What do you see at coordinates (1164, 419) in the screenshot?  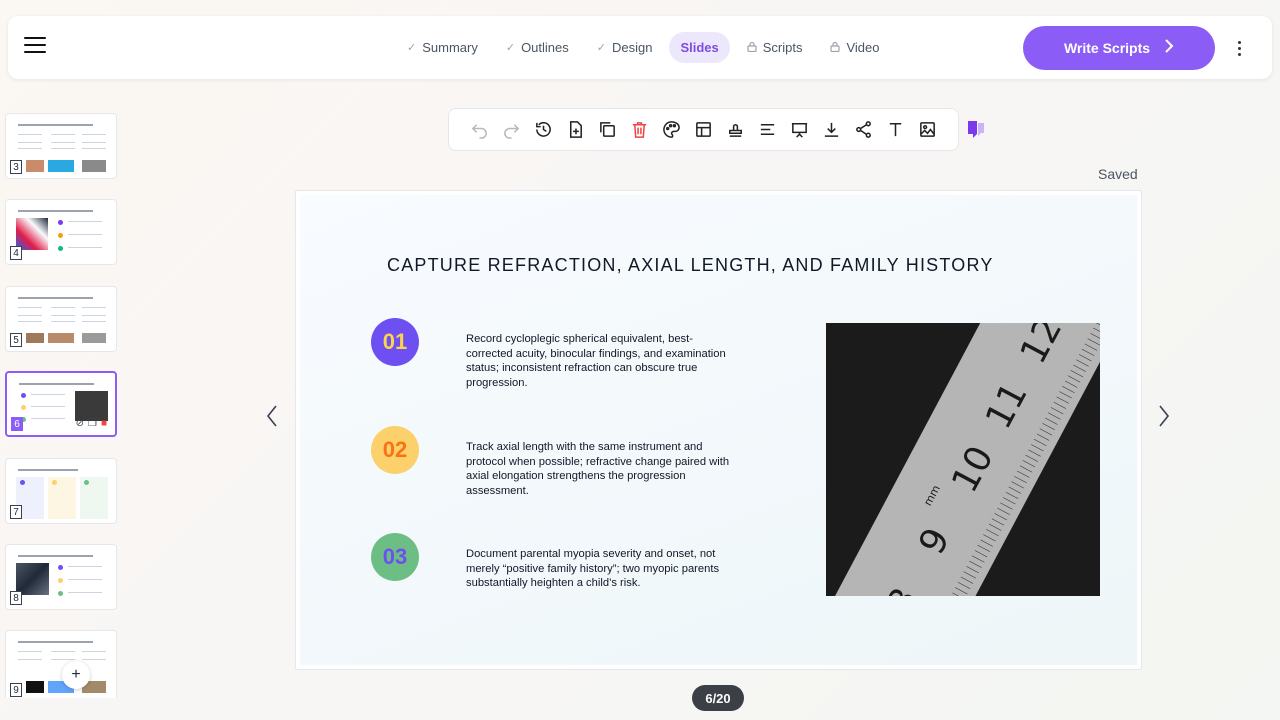 I see `next-slide-button` at bounding box center [1164, 419].